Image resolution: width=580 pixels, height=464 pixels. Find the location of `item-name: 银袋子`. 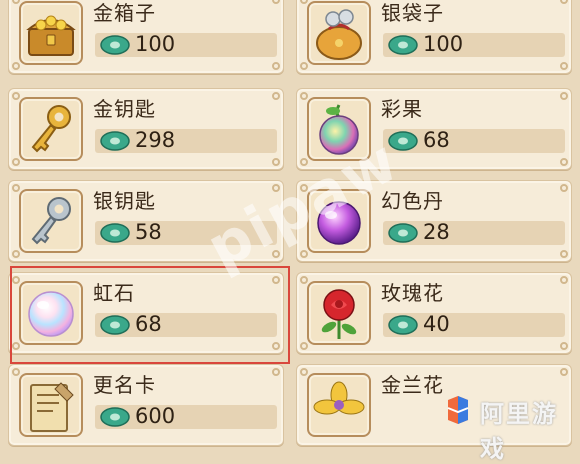

item-name: 银袋子 is located at coordinates (412, 13).